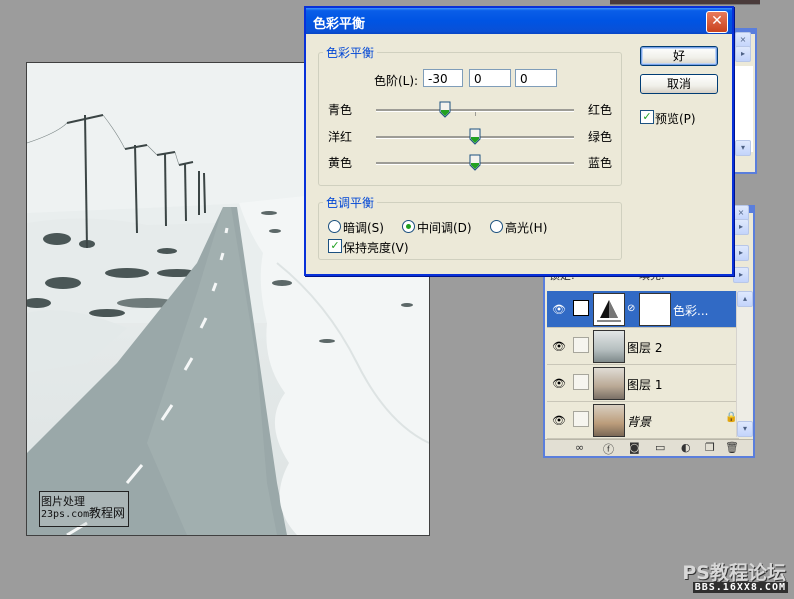 This screenshot has width=794, height=599. Describe the element at coordinates (334, 226) in the screenshot. I see `shadows-radio` at that location.